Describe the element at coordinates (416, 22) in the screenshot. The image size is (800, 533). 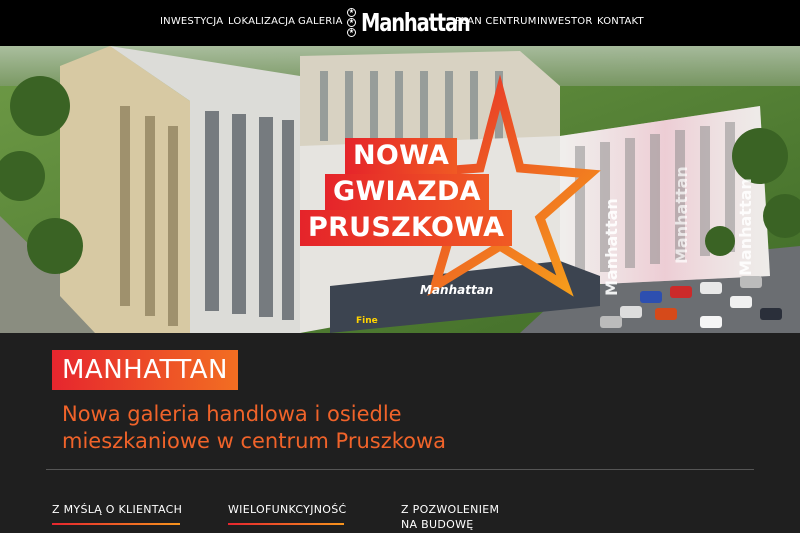
I see `logo-text: Manhattan` at that location.